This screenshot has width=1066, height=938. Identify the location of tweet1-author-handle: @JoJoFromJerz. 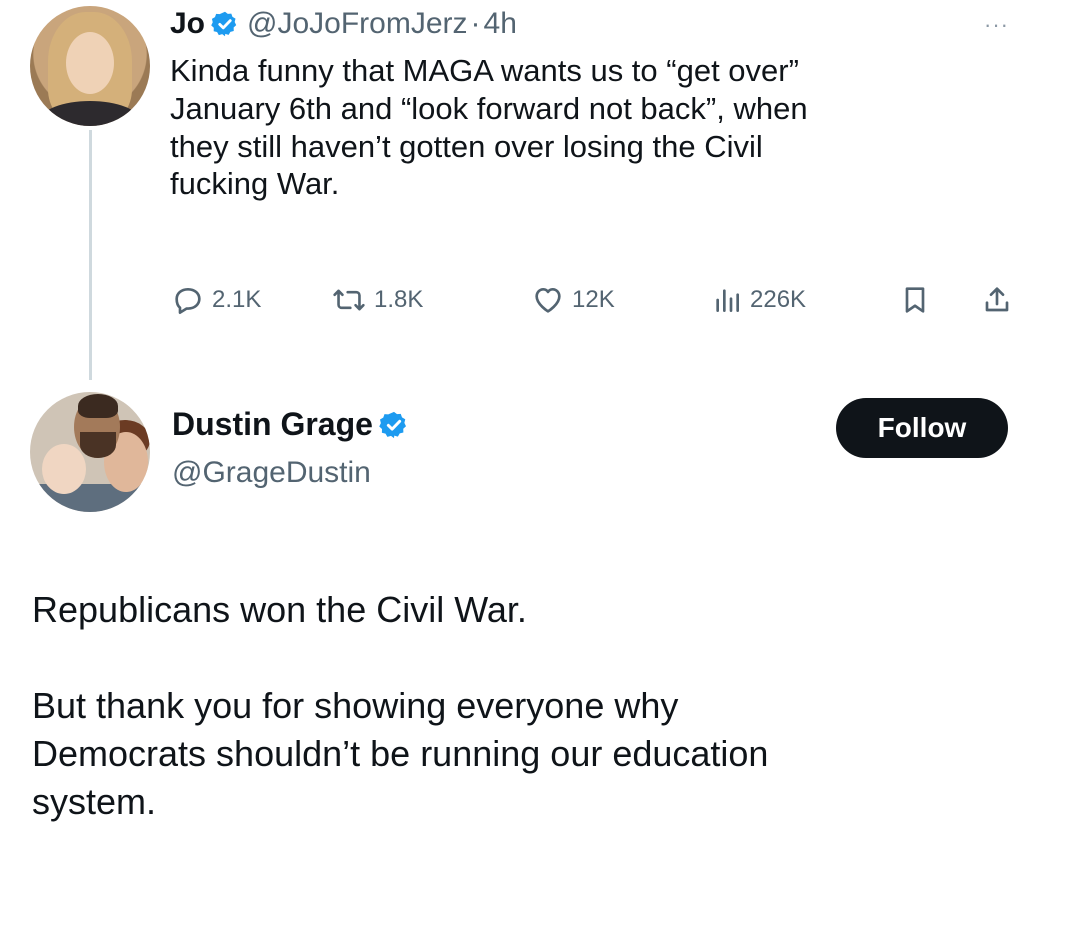
(357, 24).